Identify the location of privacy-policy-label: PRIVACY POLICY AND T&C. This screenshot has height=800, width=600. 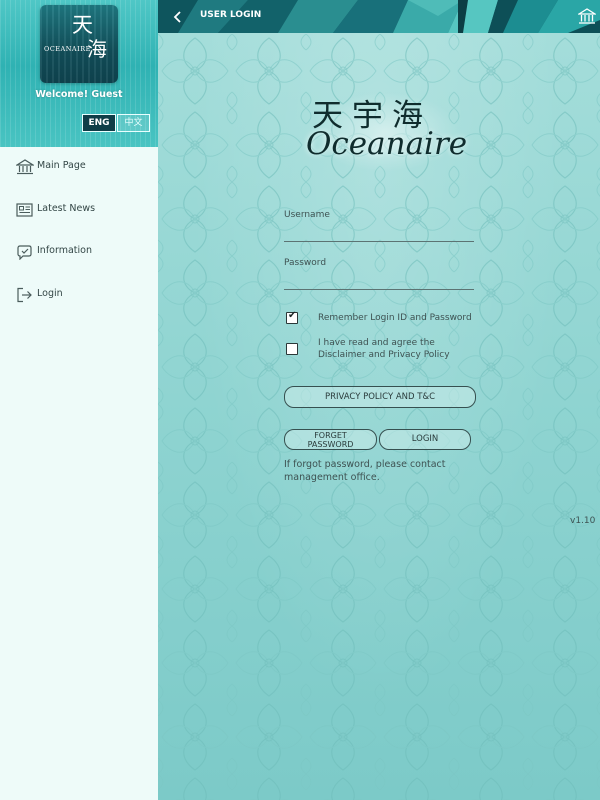
(380, 397).